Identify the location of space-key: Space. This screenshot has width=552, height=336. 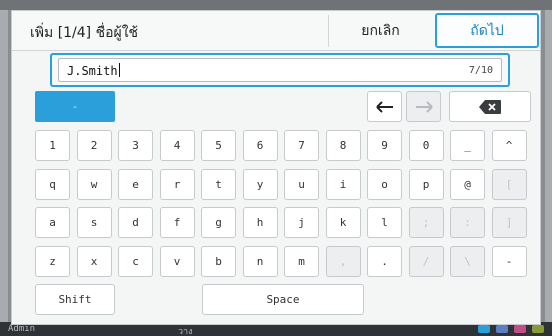
(283, 299).